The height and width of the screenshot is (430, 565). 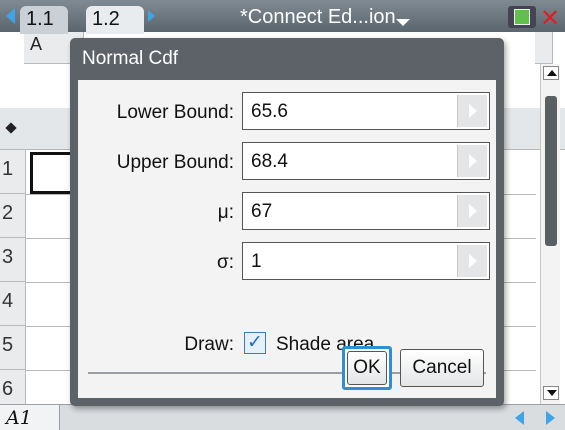 I want to click on battery-icon, so click(x=522, y=17).